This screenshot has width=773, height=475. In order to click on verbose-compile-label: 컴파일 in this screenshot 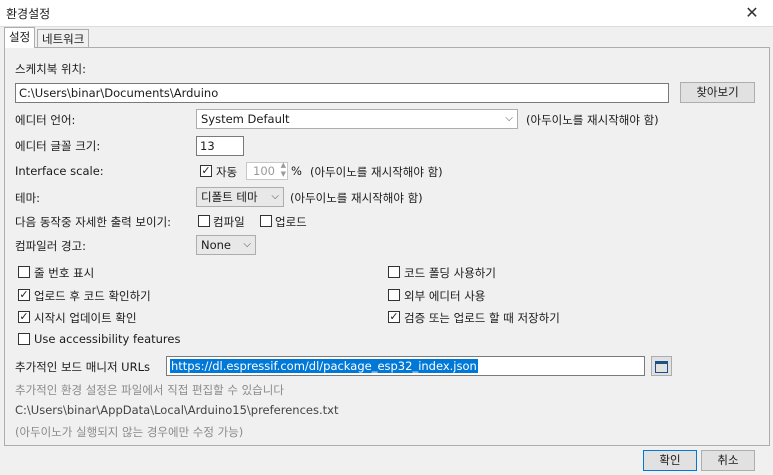, I will do `click(229, 222)`.